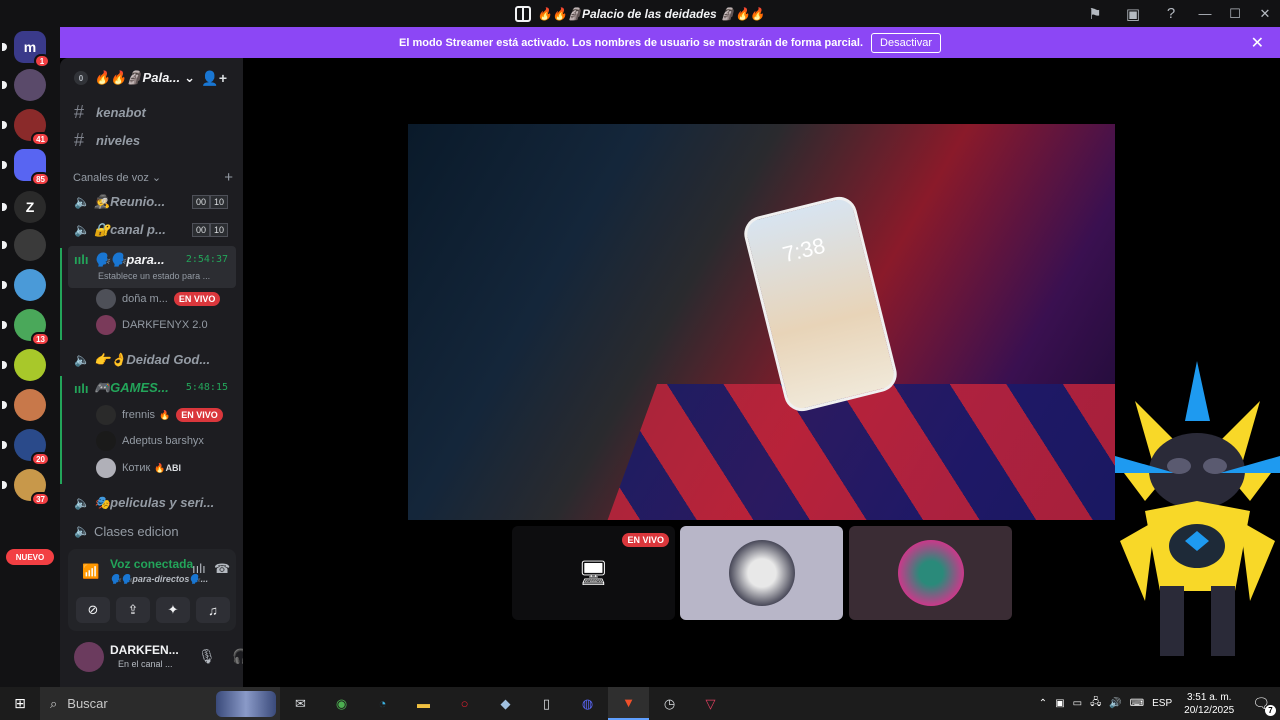 The height and width of the screenshot is (720, 1280). What do you see at coordinates (1043, 703) in the screenshot?
I see `tray-expand-icon: ⌃` at bounding box center [1043, 703].